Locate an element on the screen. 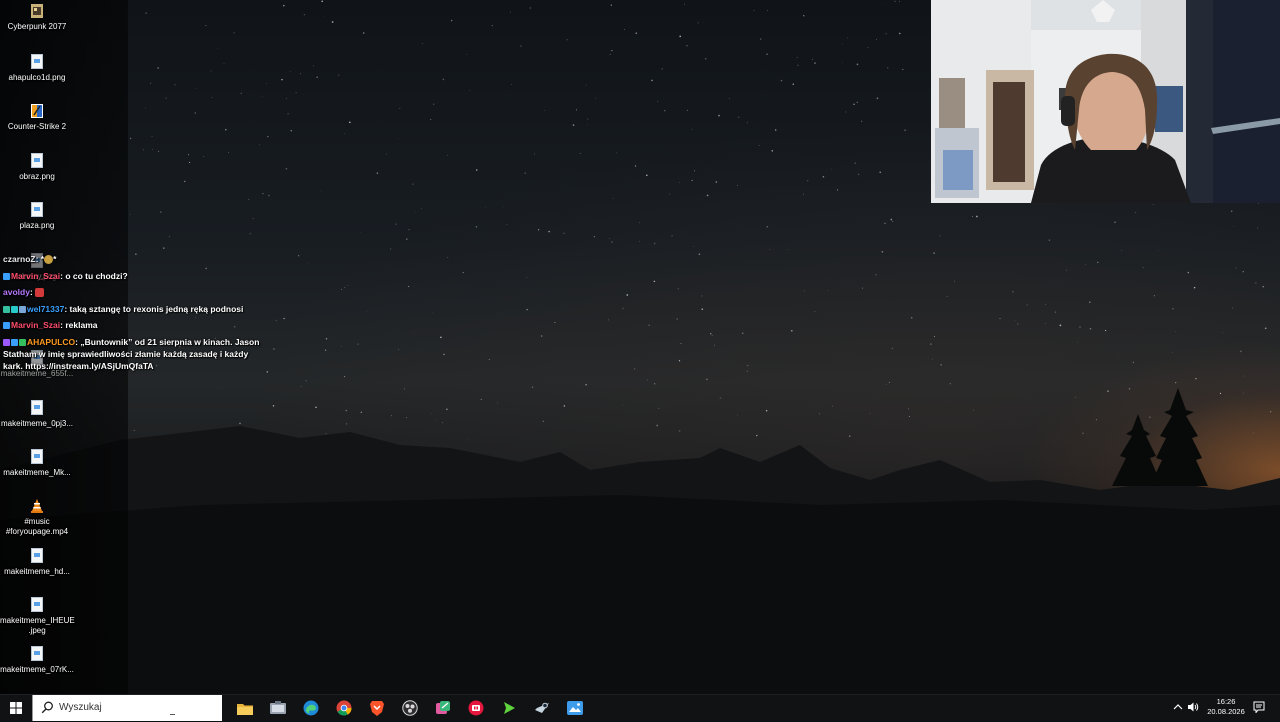  edge-icon is located at coordinates (310, 708).